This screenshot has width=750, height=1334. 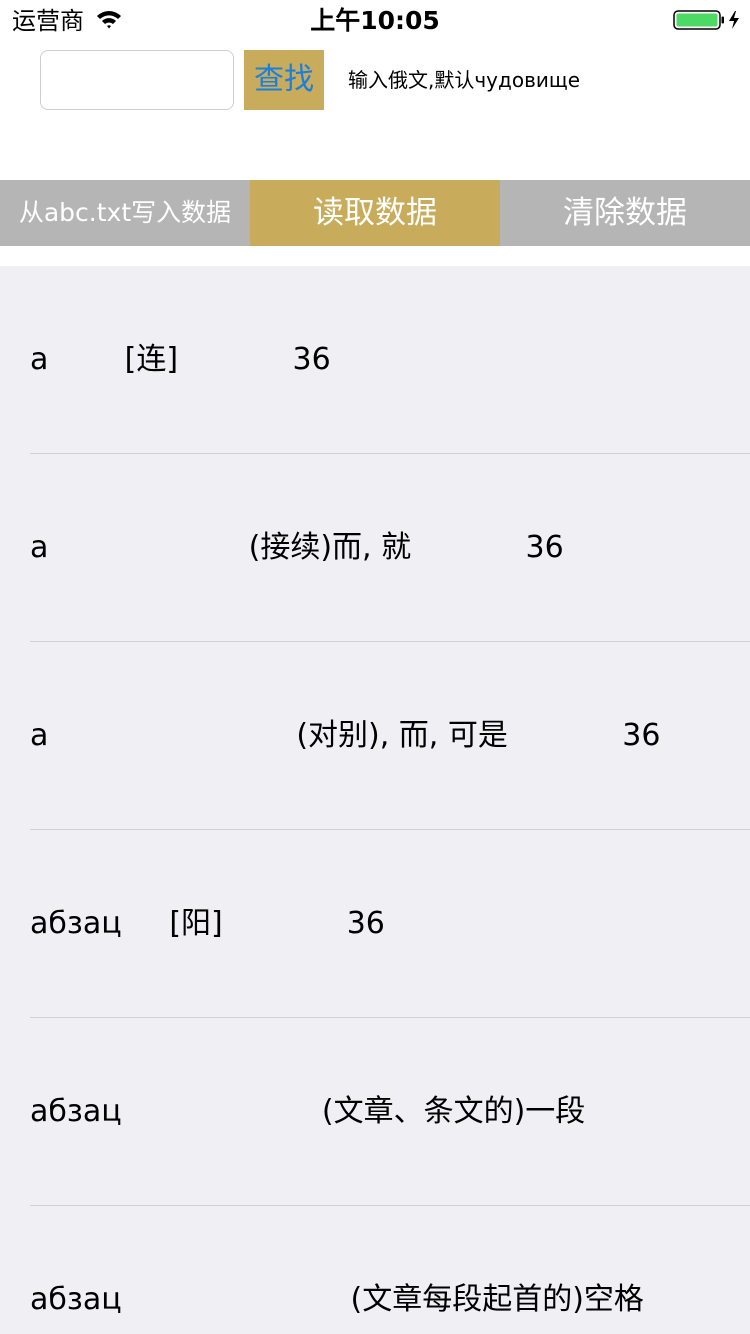 What do you see at coordinates (625, 213) in the screenshot?
I see `clear-data-button: 清除数据` at bounding box center [625, 213].